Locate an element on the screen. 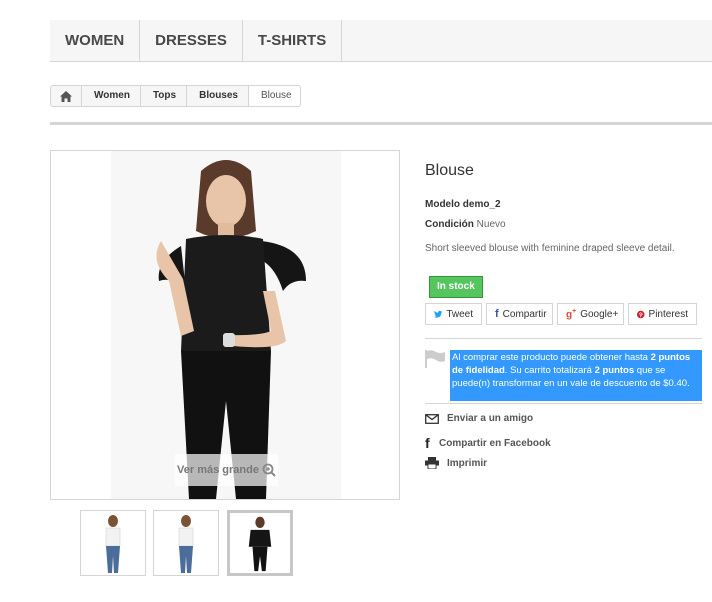 This screenshot has height=602, width=712. twitter-icon is located at coordinates (438, 314).